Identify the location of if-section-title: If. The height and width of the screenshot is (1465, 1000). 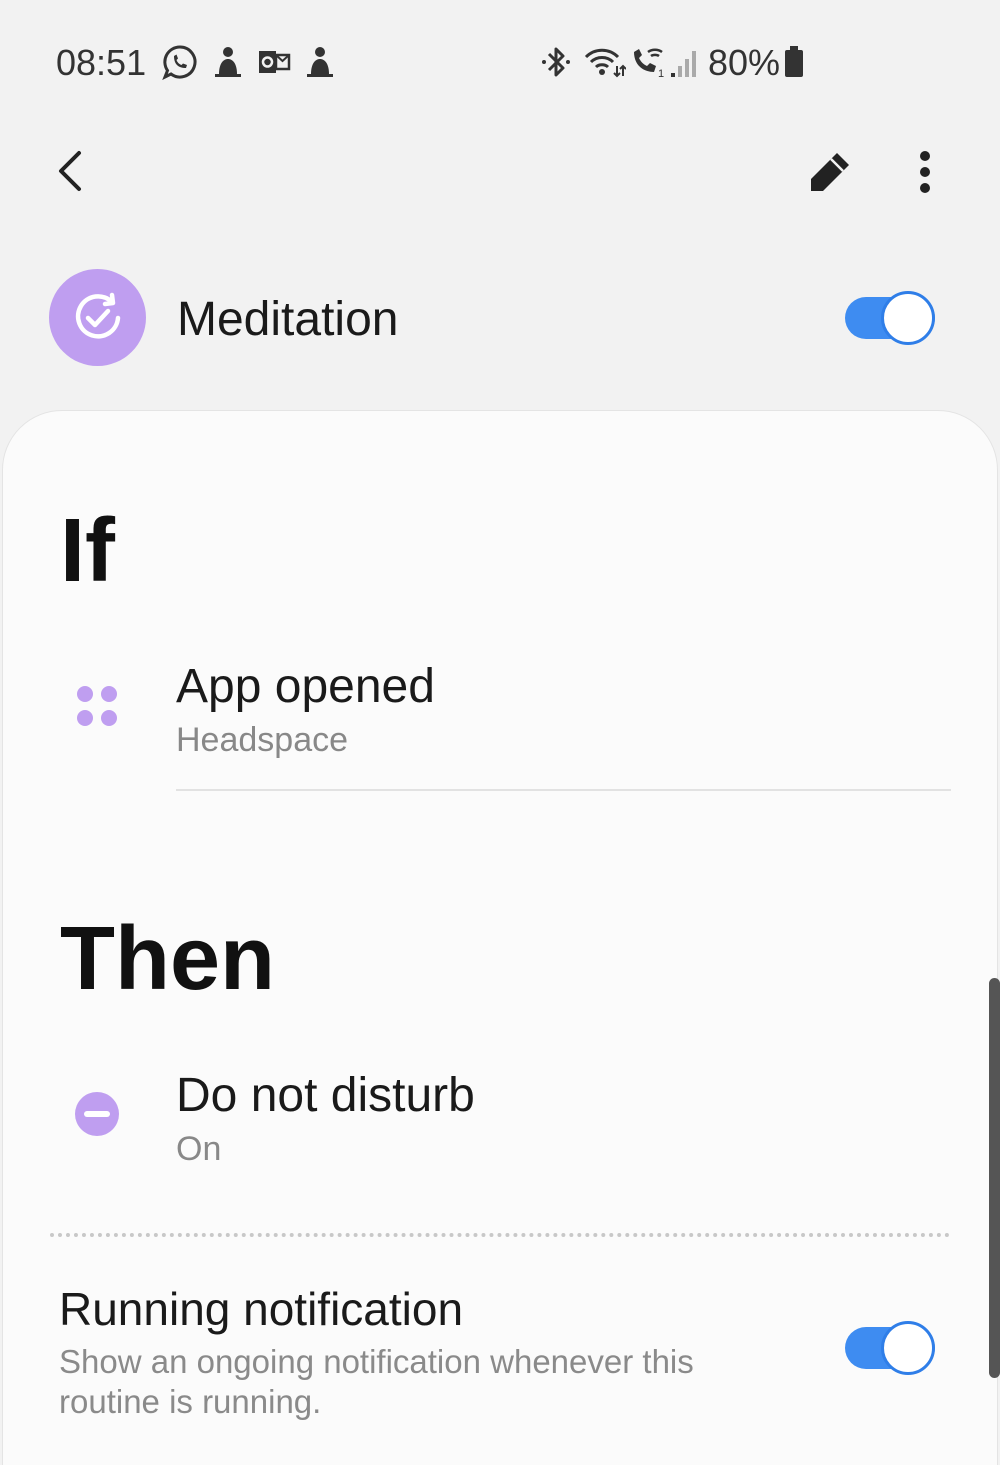
(87, 551).